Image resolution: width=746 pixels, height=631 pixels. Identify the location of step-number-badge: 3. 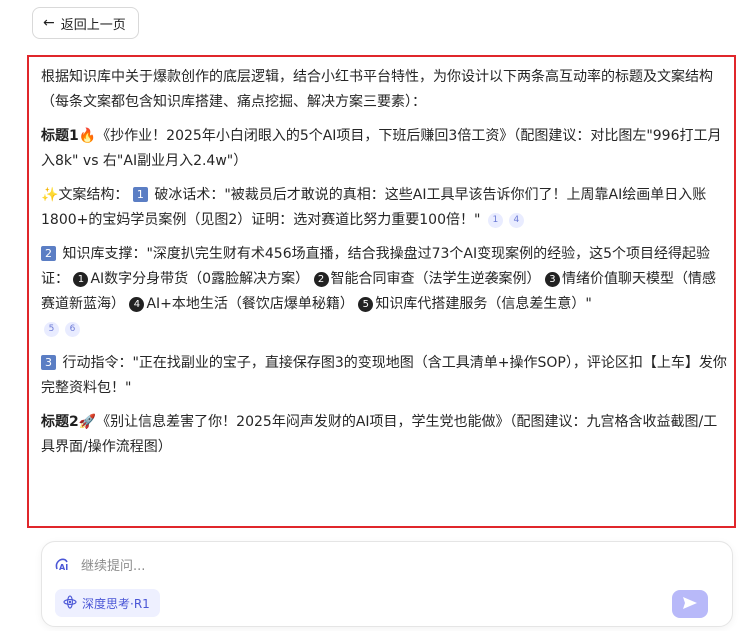
(48, 362).